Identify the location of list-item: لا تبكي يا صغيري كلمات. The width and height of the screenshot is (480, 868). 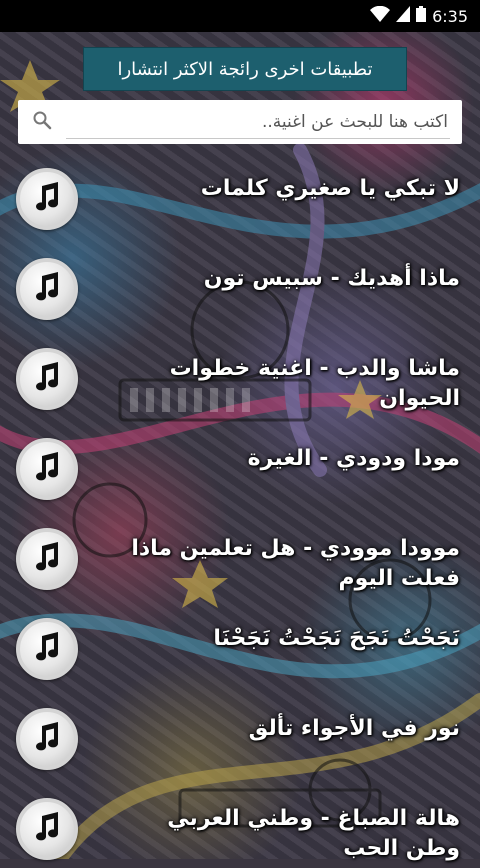
(240, 193).